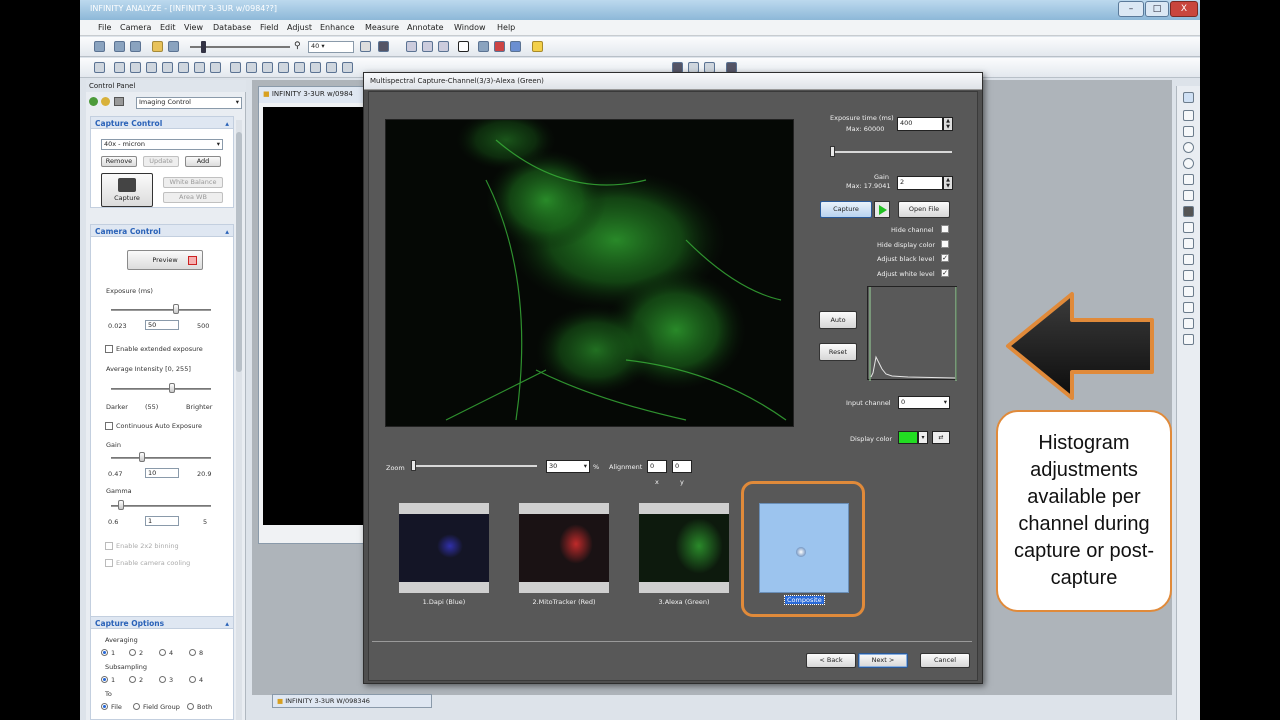 Image resolution: width=1280 pixels, height=720 pixels. Describe the element at coordinates (657, 466) in the screenshot. I see `align-x-input: 0` at that location.